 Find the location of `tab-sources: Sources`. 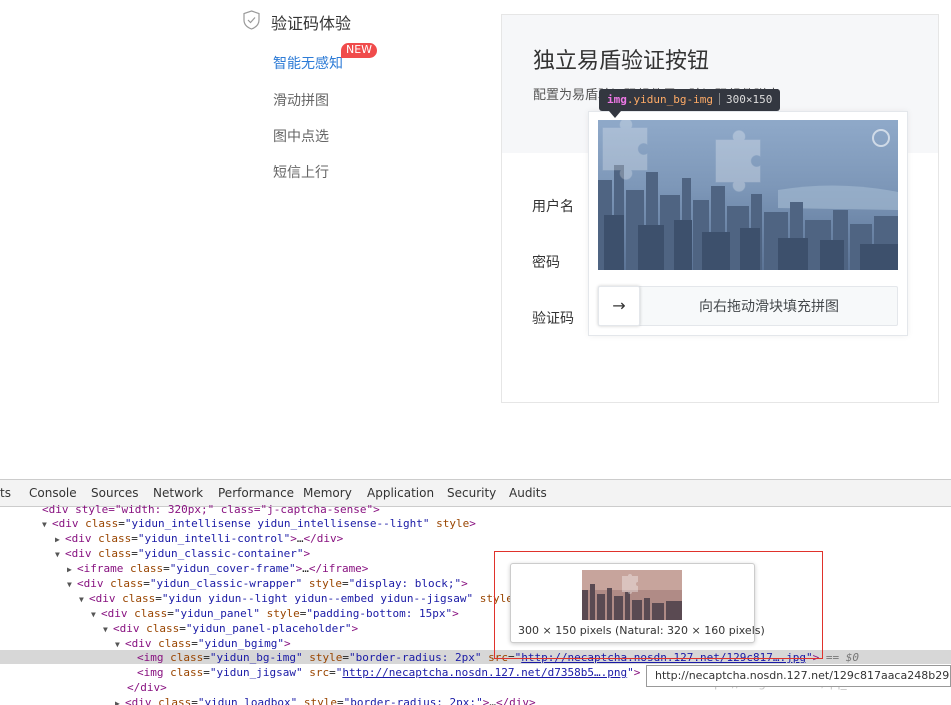

tab-sources: Sources is located at coordinates (114, 493).